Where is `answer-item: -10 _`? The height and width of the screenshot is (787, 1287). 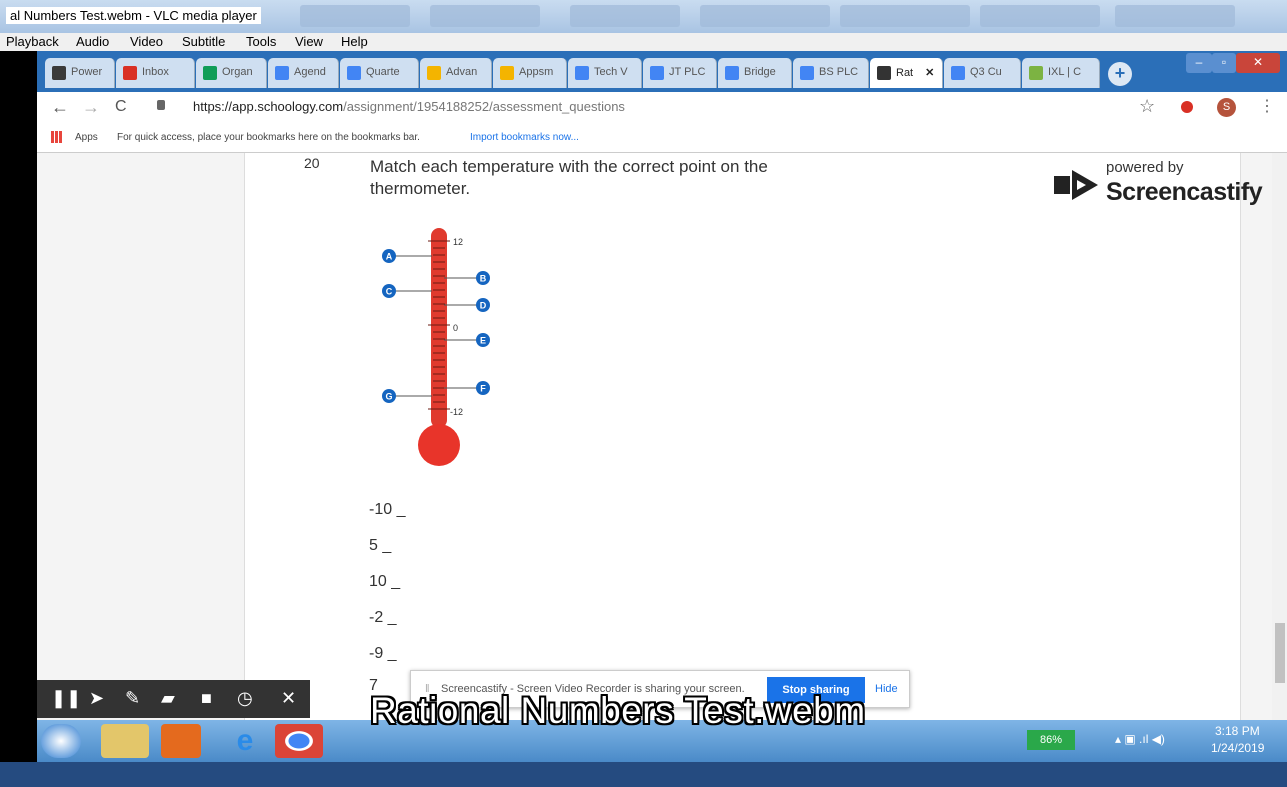 answer-item: -10 _ is located at coordinates (387, 510).